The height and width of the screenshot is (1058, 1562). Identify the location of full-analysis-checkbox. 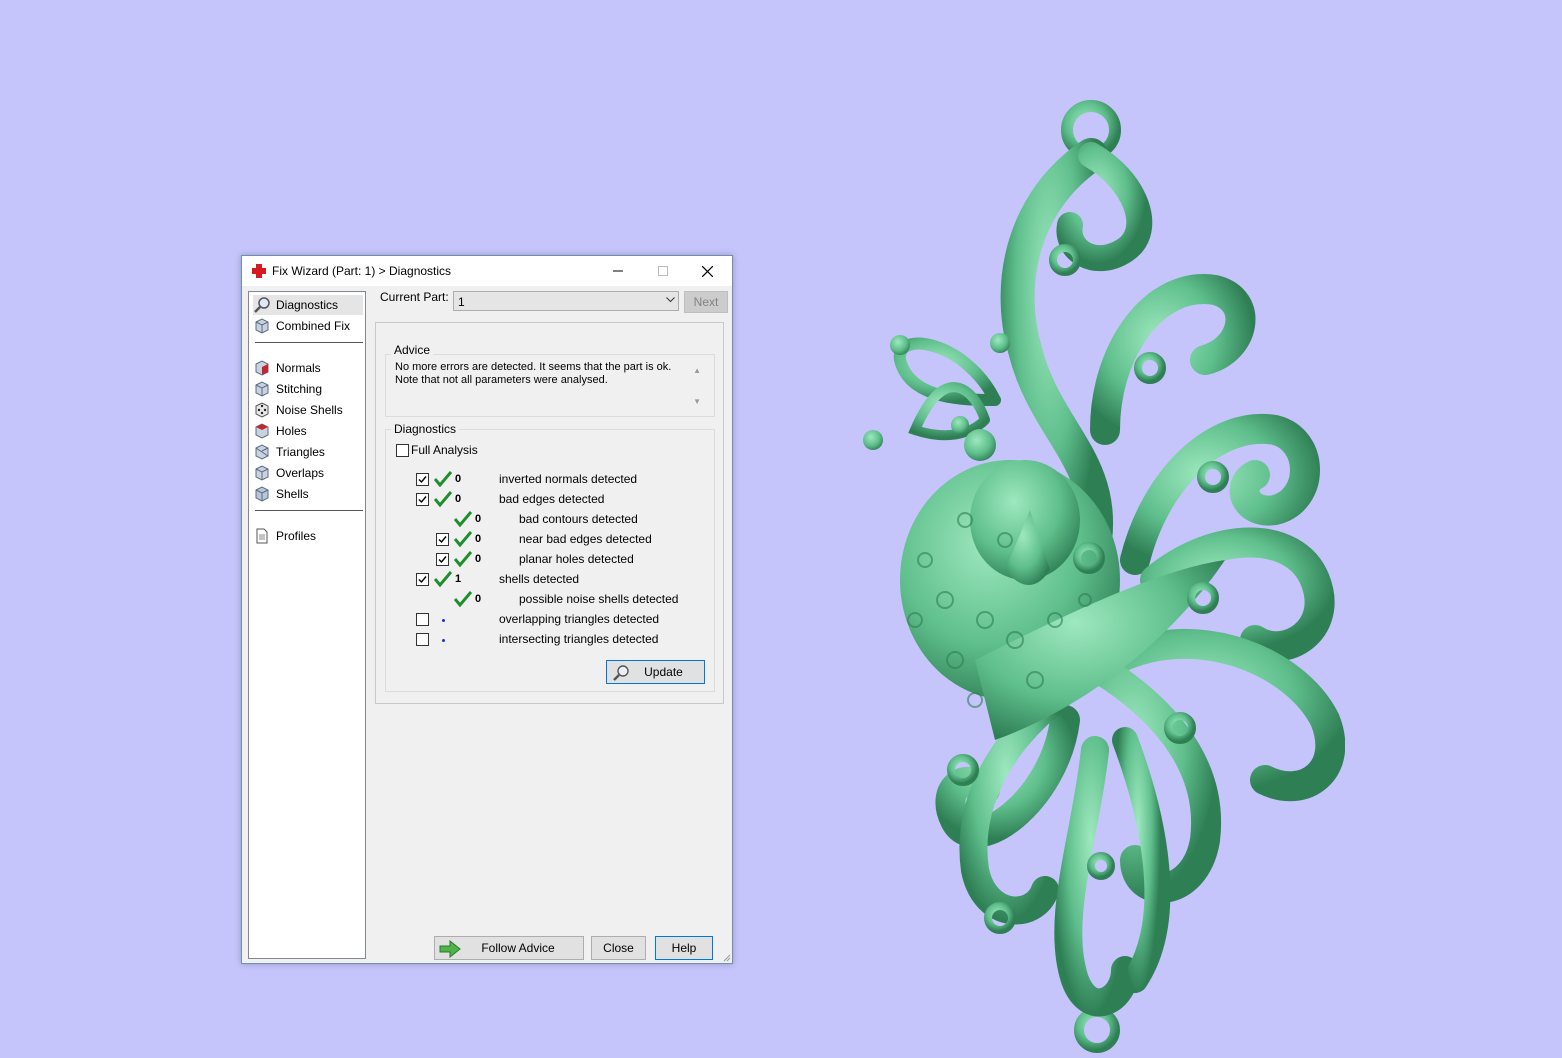
(402, 450).